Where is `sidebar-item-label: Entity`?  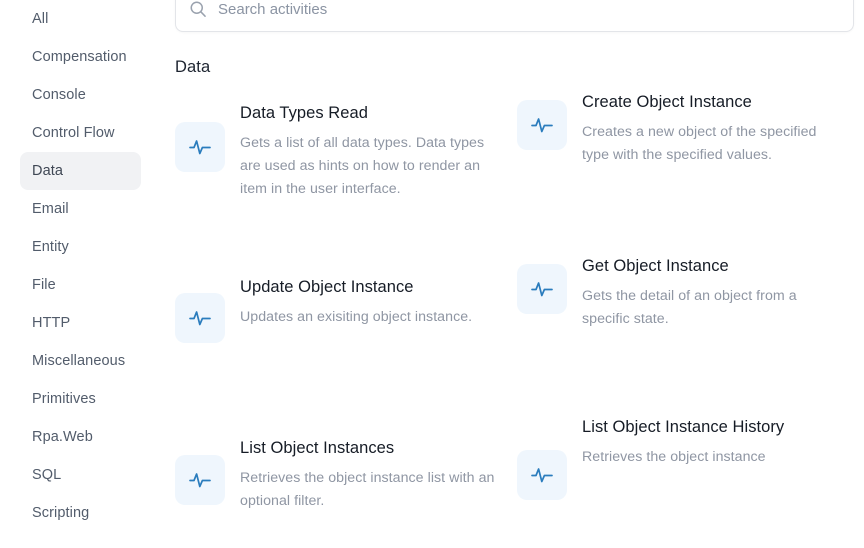 sidebar-item-label: Entity is located at coordinates (50, 247).